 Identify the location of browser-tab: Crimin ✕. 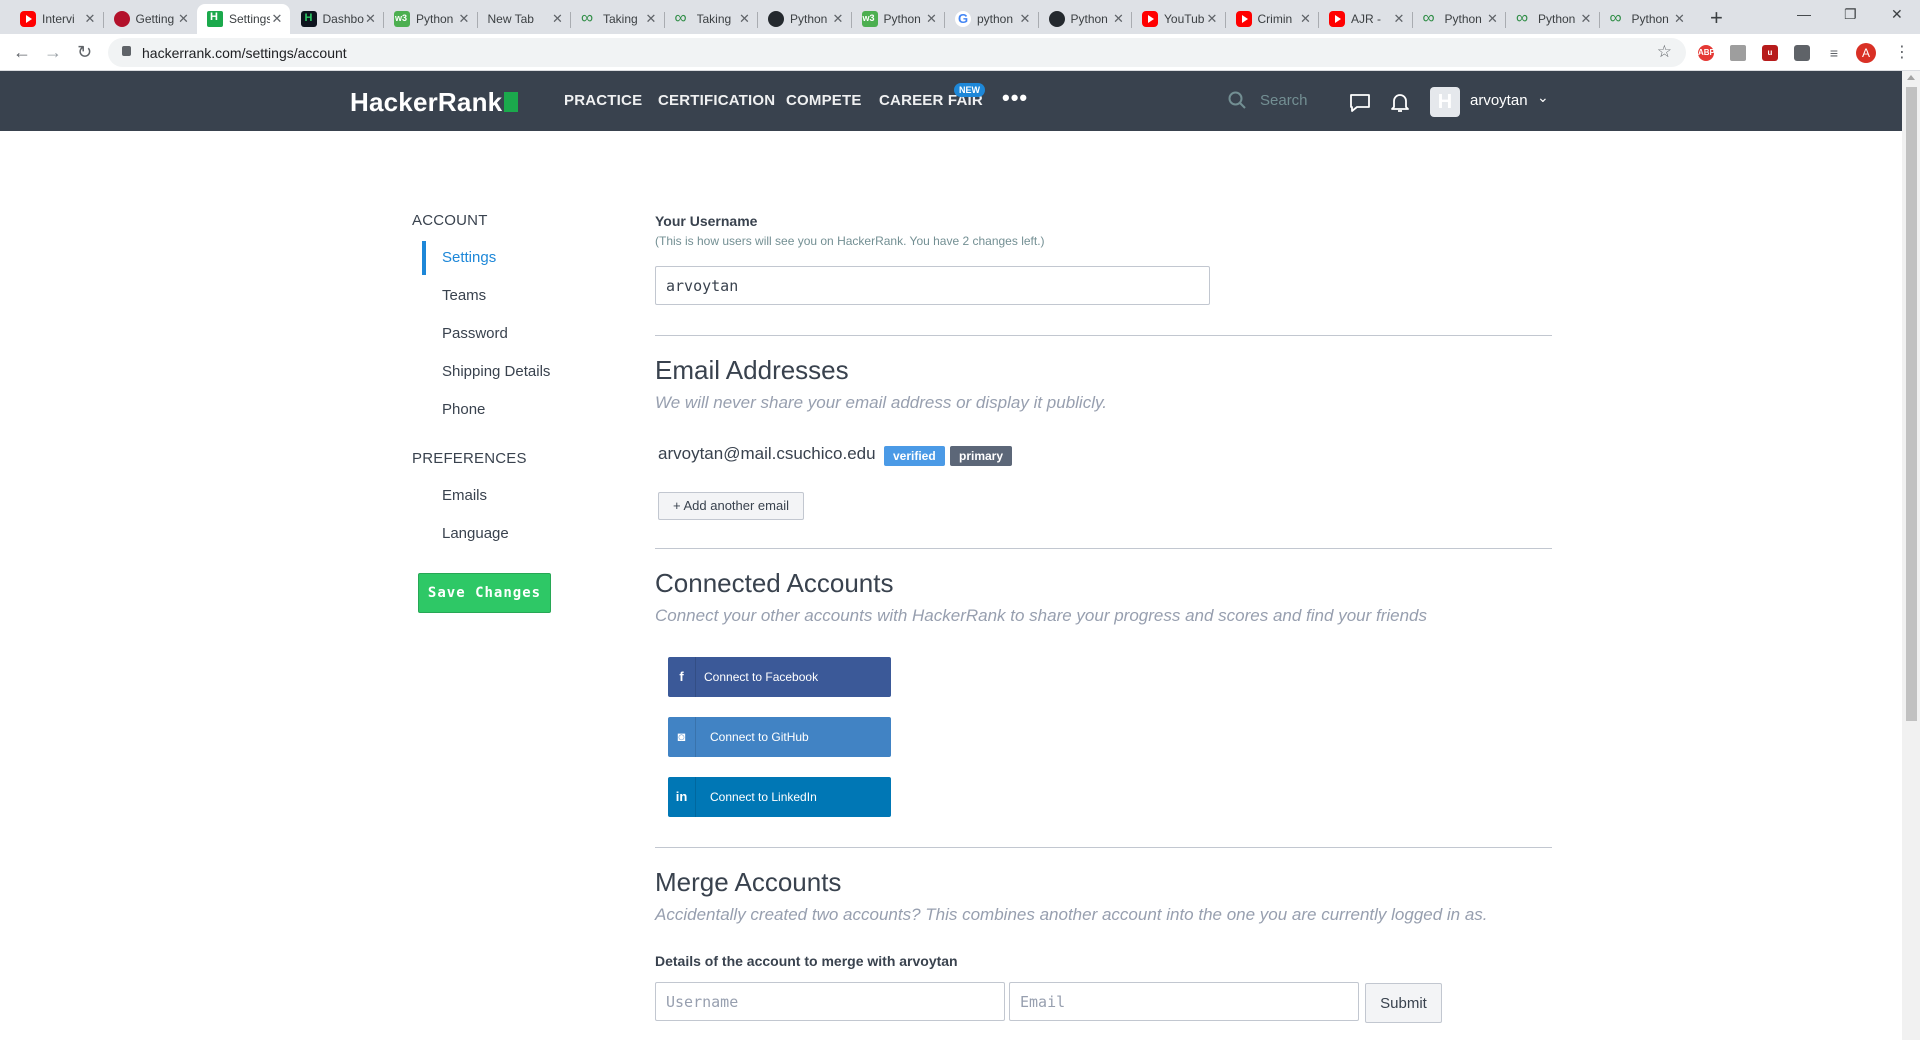
(1272, 19).